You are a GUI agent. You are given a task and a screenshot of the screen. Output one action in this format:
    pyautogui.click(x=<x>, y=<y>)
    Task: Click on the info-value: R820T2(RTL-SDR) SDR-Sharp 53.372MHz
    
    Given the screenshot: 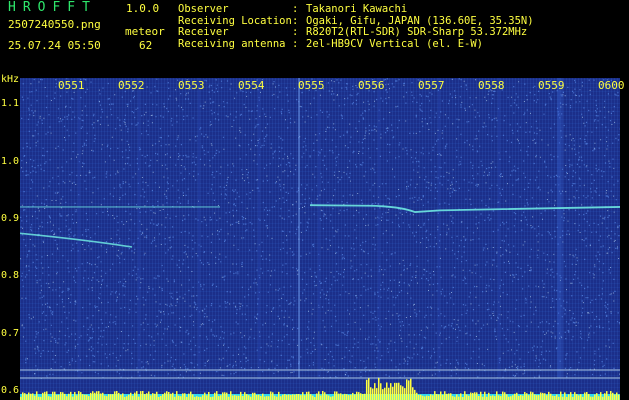 What is the action you would take?
    pyautogui.click(x=417, y=32)
    